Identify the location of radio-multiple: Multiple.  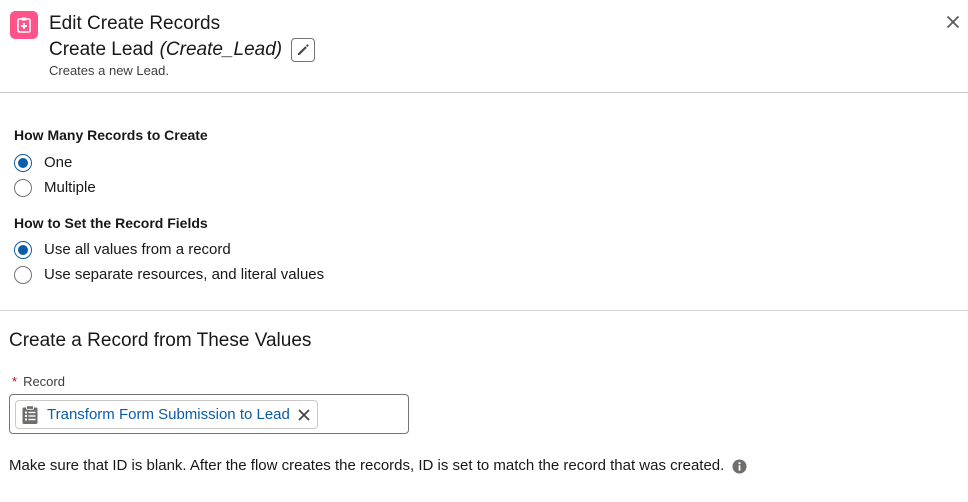
(55, 188).